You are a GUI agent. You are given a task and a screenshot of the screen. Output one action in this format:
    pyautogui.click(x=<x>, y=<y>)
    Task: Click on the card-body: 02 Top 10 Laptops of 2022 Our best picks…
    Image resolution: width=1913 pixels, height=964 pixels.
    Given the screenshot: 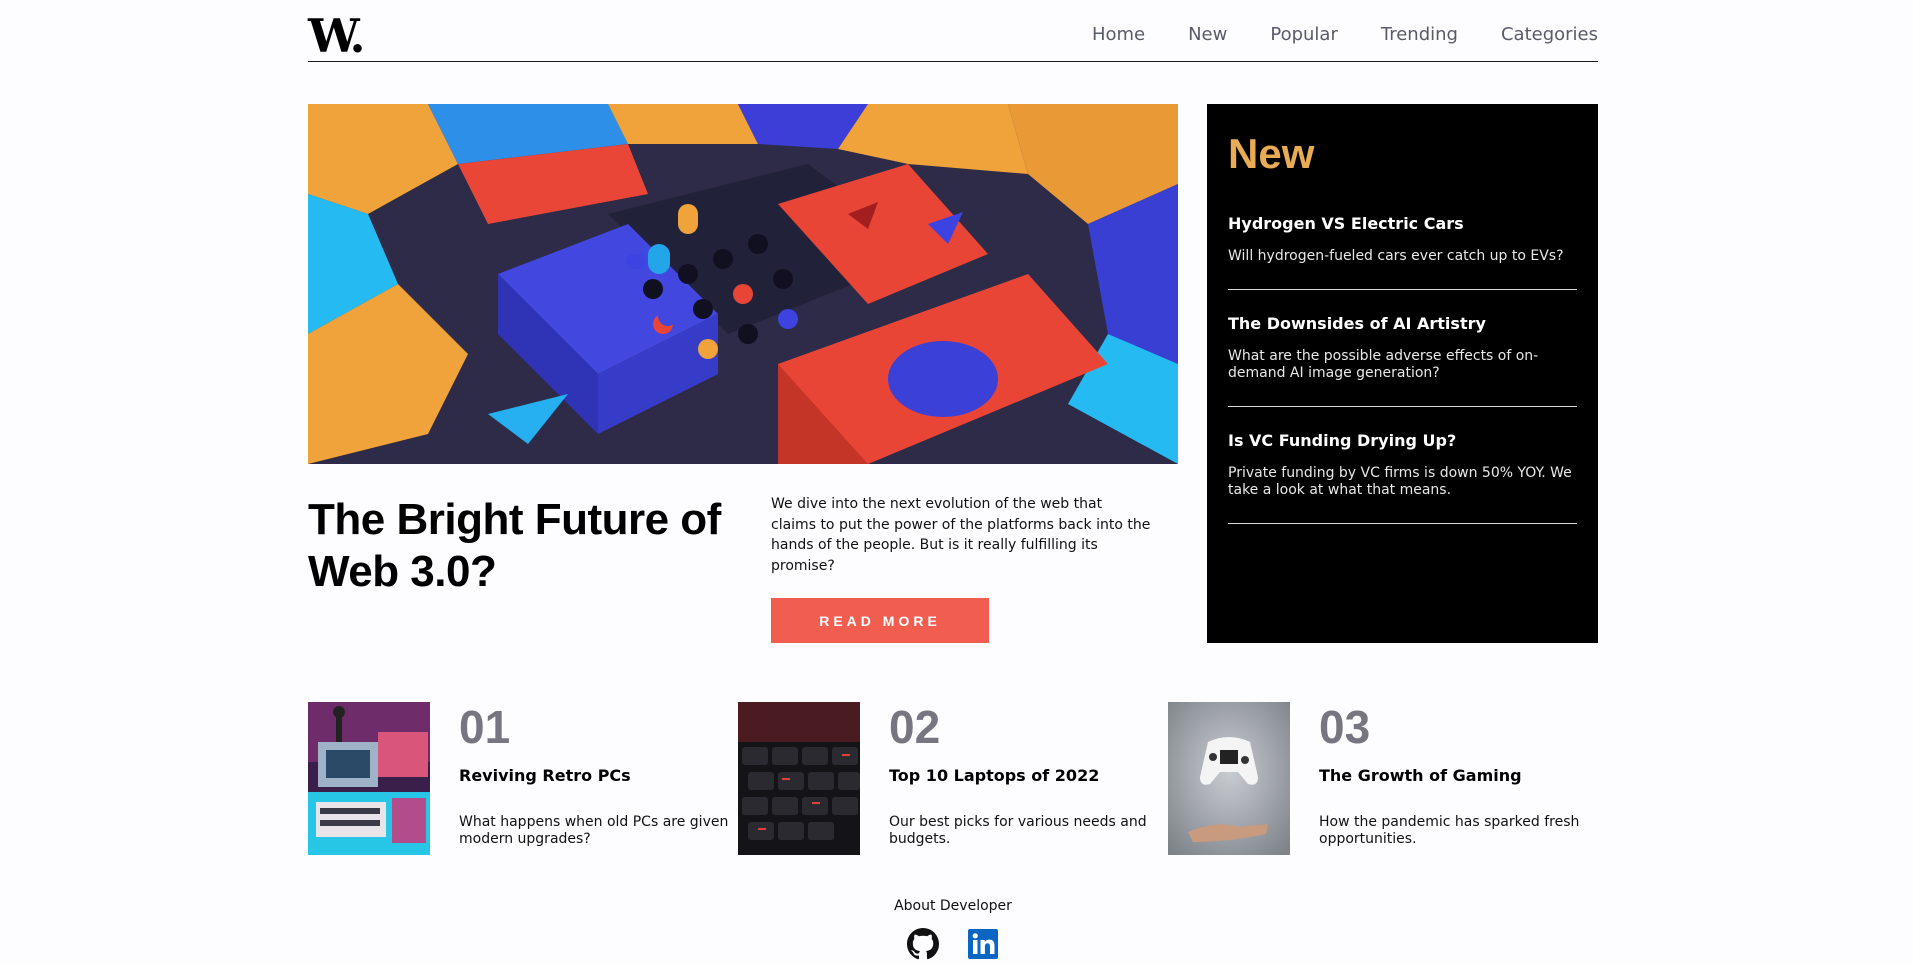 What is the action you would take?
    pyautogui.click(x=1028, y=778)
    